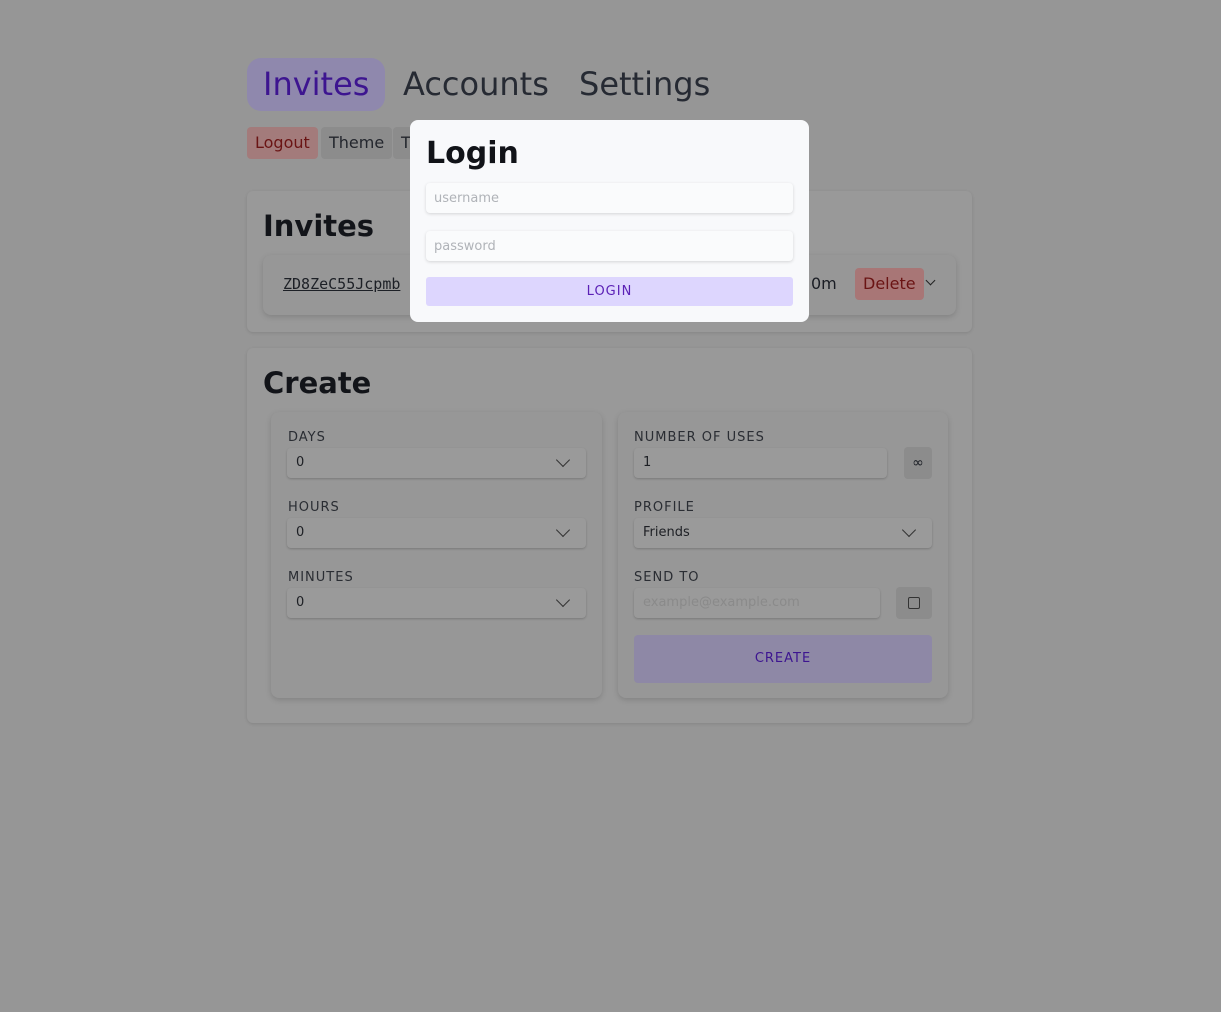 The image size is (1221, 1012). Describe the element at coordinates (341, 284) in the screenshot. I see `invite-code-link: ZD8ZeC55Jcpmb` at that location.